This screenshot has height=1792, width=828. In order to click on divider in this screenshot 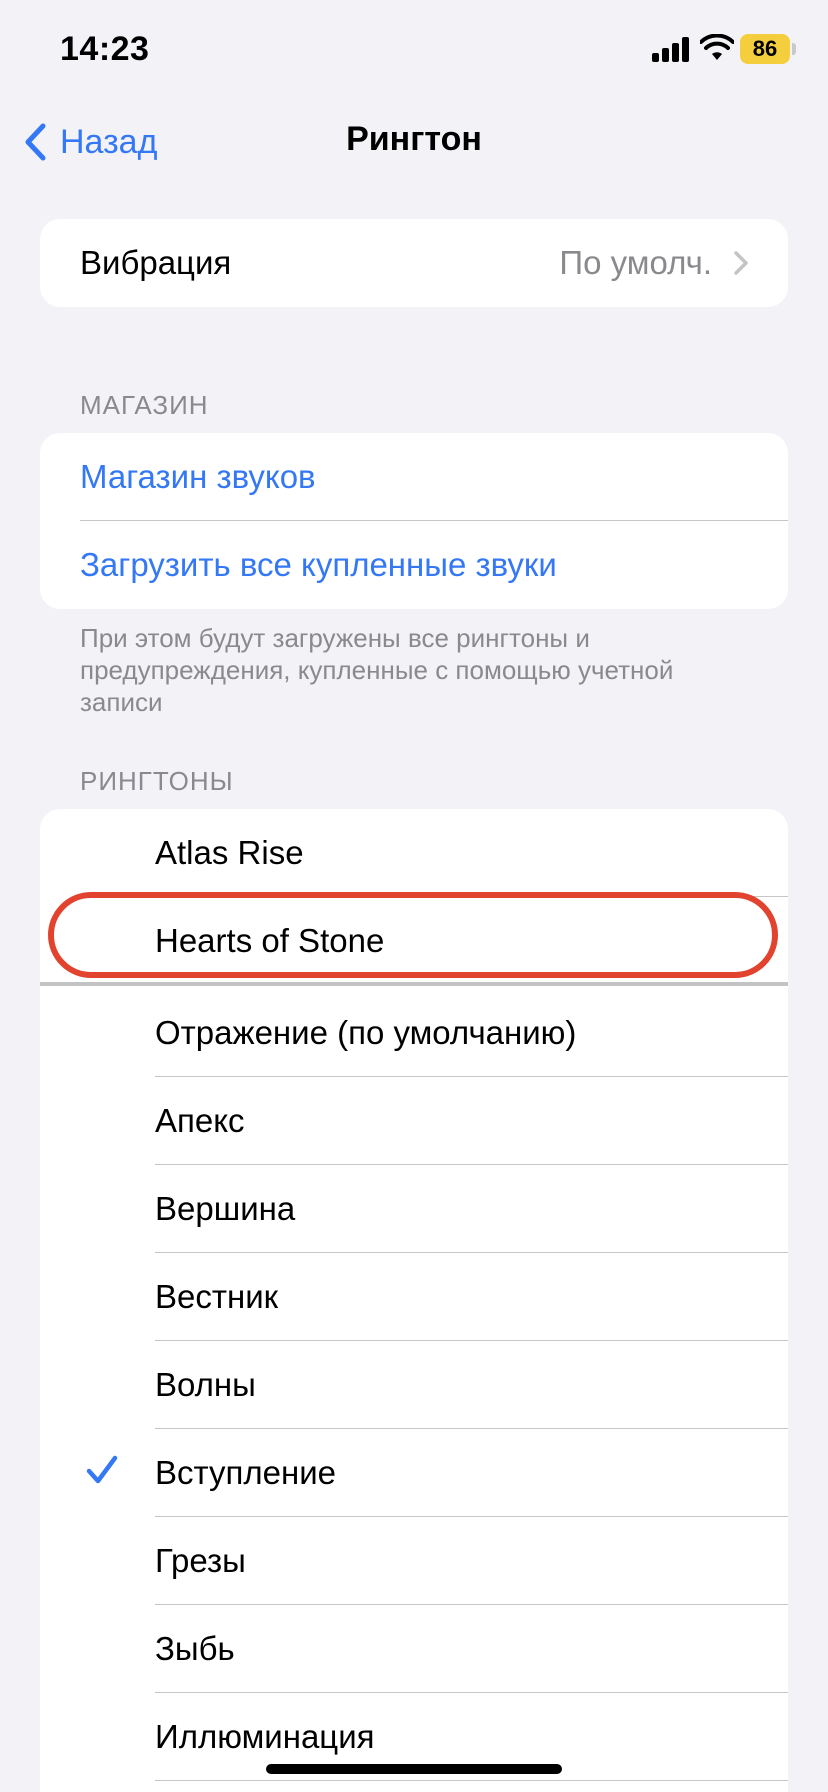, I will do `click(471, 1780)`.